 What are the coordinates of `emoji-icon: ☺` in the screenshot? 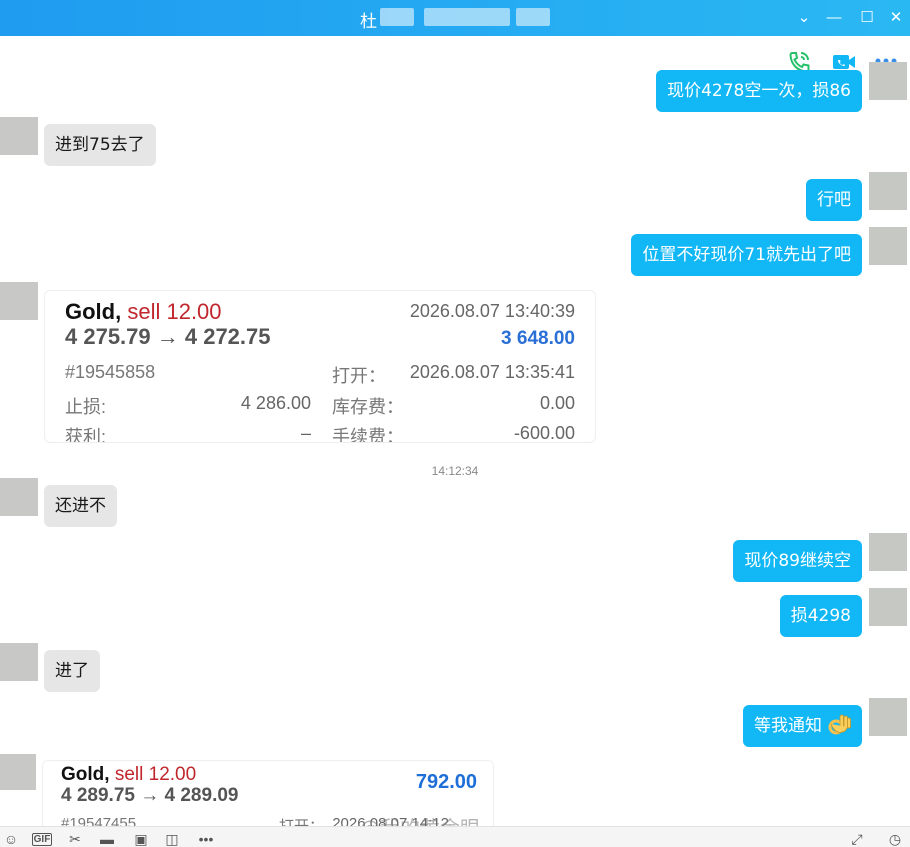 It's located at (11, 839).